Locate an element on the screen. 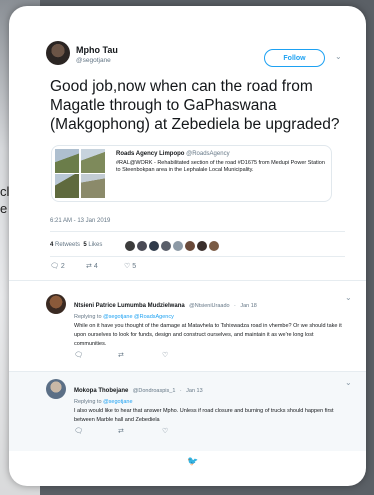 This screenshot has height=495, width=374. mention-link: @segotjane @RoadsAgency is located at coordinates (138, 317).